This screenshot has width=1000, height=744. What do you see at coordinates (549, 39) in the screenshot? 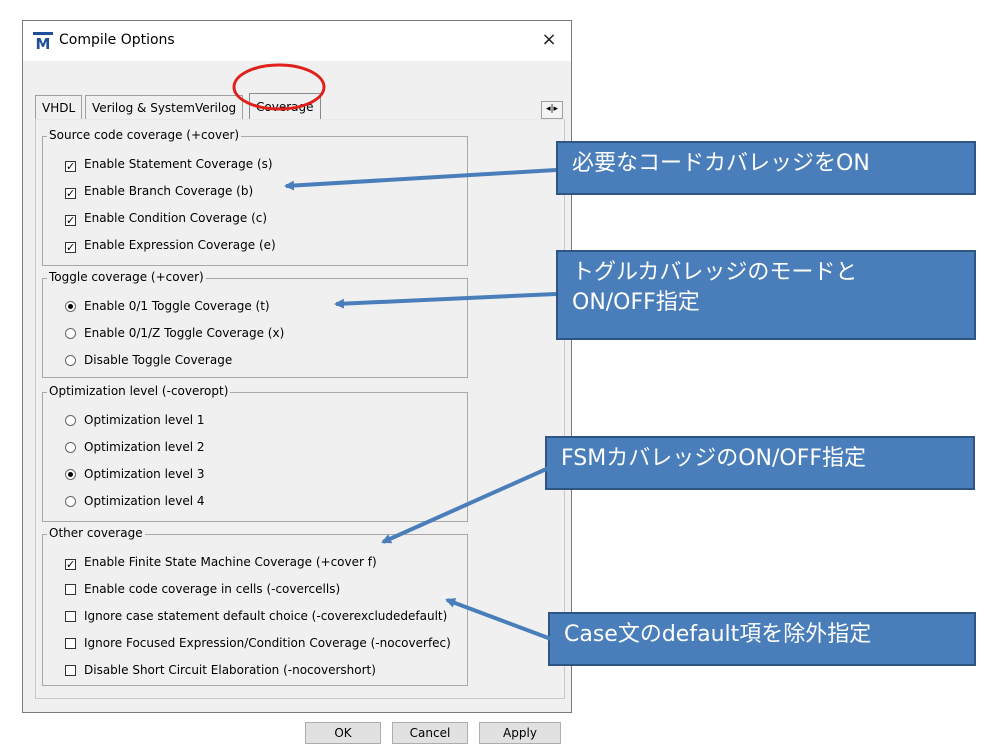
I see `close-icon: ×` at bounding box center [549, 39].